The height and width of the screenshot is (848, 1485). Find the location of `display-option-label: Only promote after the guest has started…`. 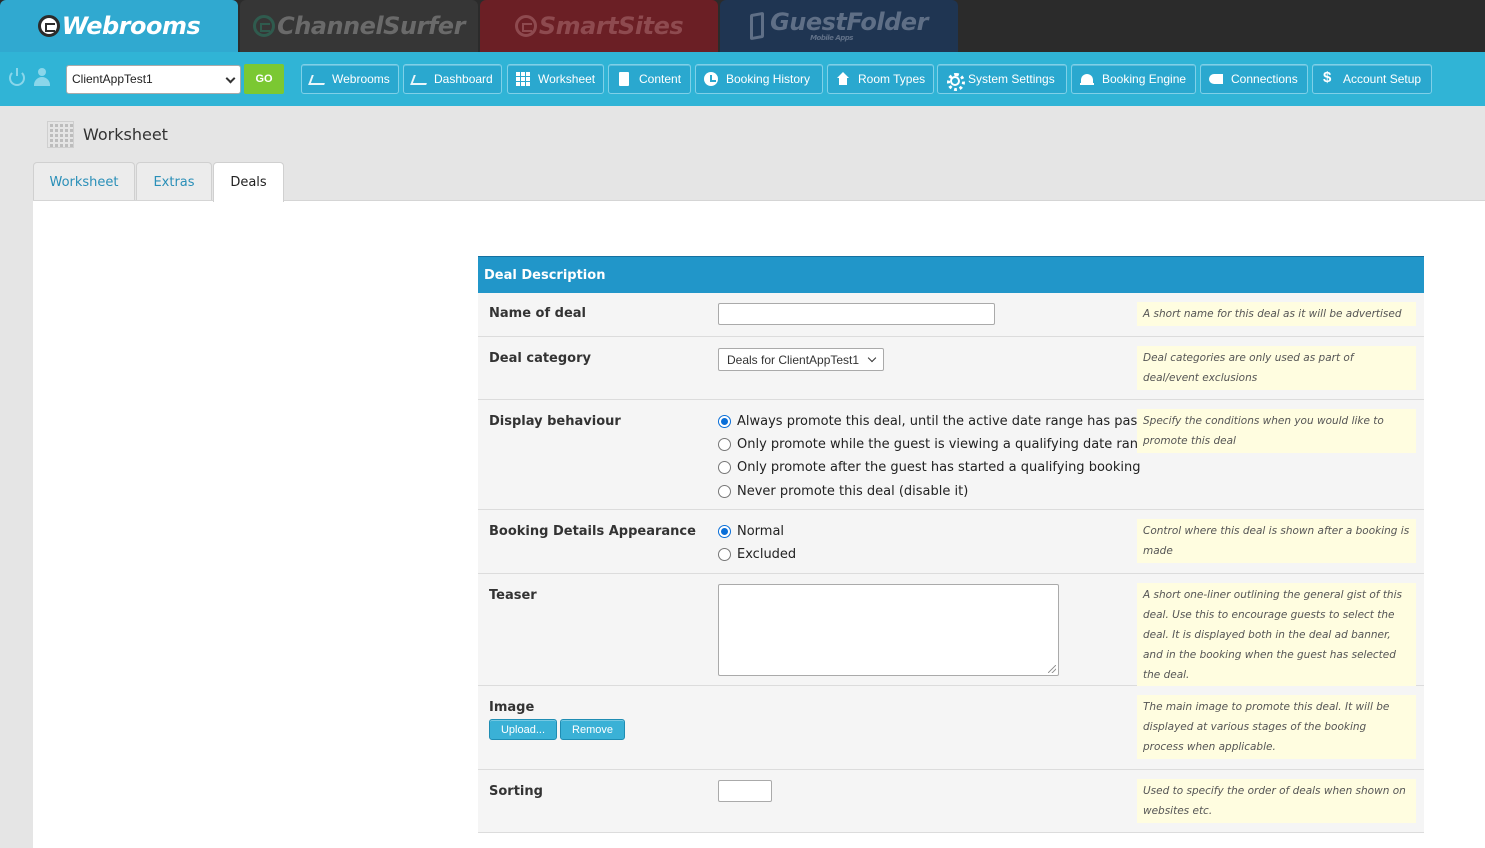

display-option-label: Only promote after the guest has started… is located at coordinates (939, 467).